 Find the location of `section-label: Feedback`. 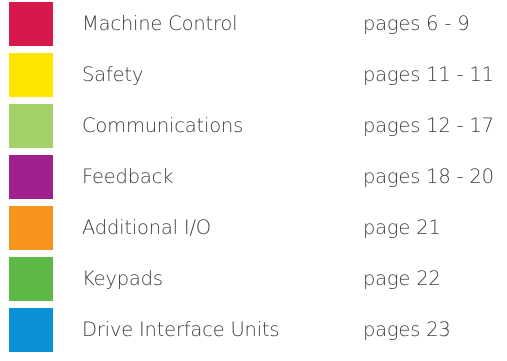

section-label: Feedback is located at coordinates (128, 176).